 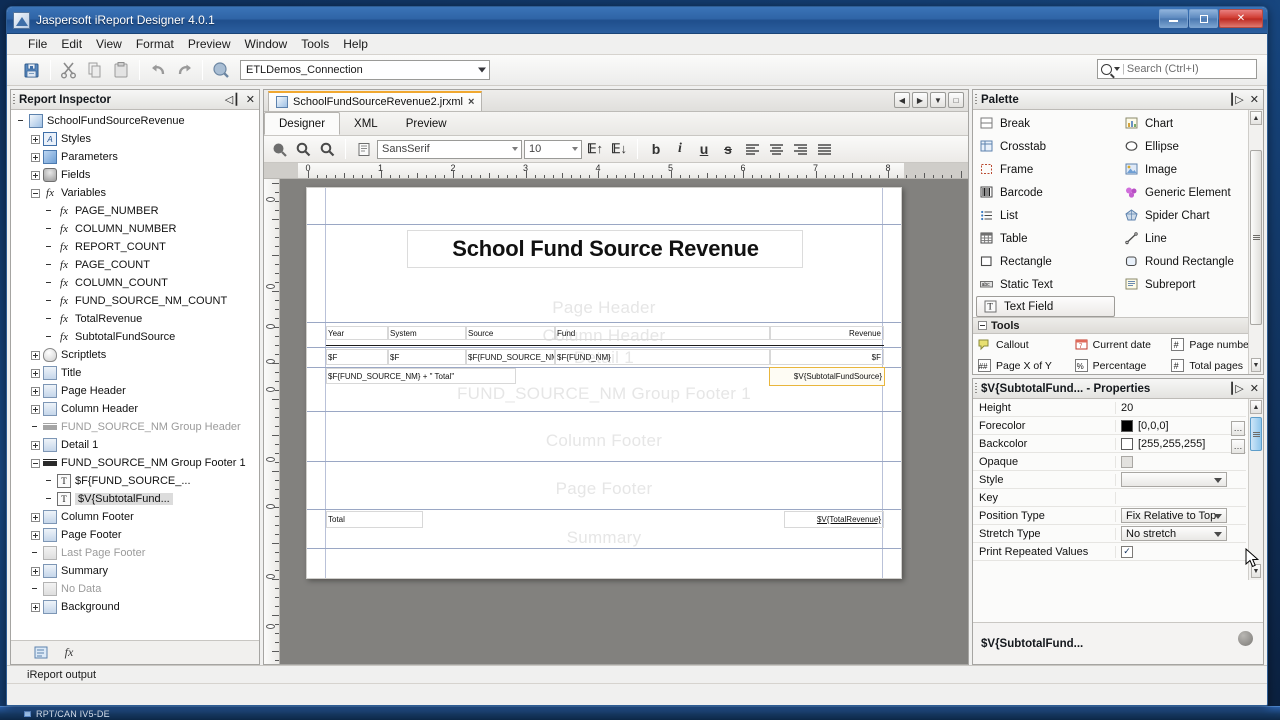 I want to click on palette-item-static-text: abc Static Text, so click(x=1045, y=284).